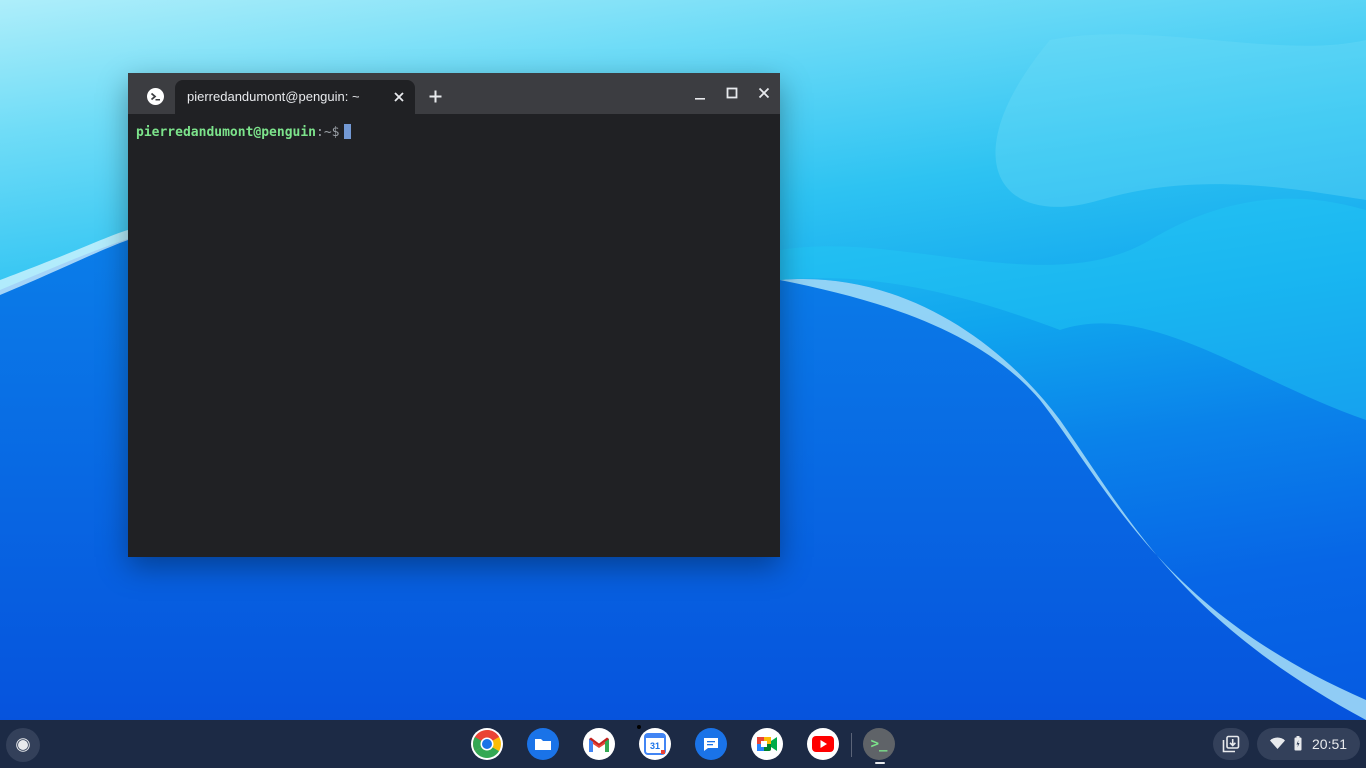  I want to click on prompt-path: :~$, so click(328, 132).